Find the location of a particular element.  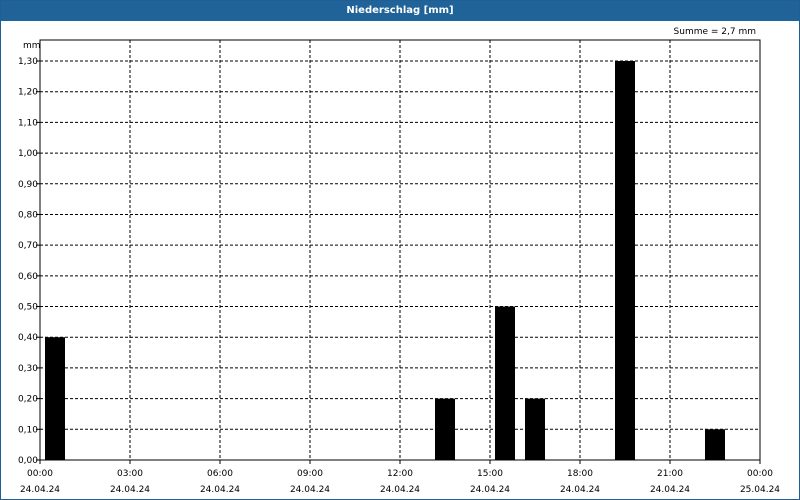

y-tick-label: 0,70 is located at coordinates (28, 246).